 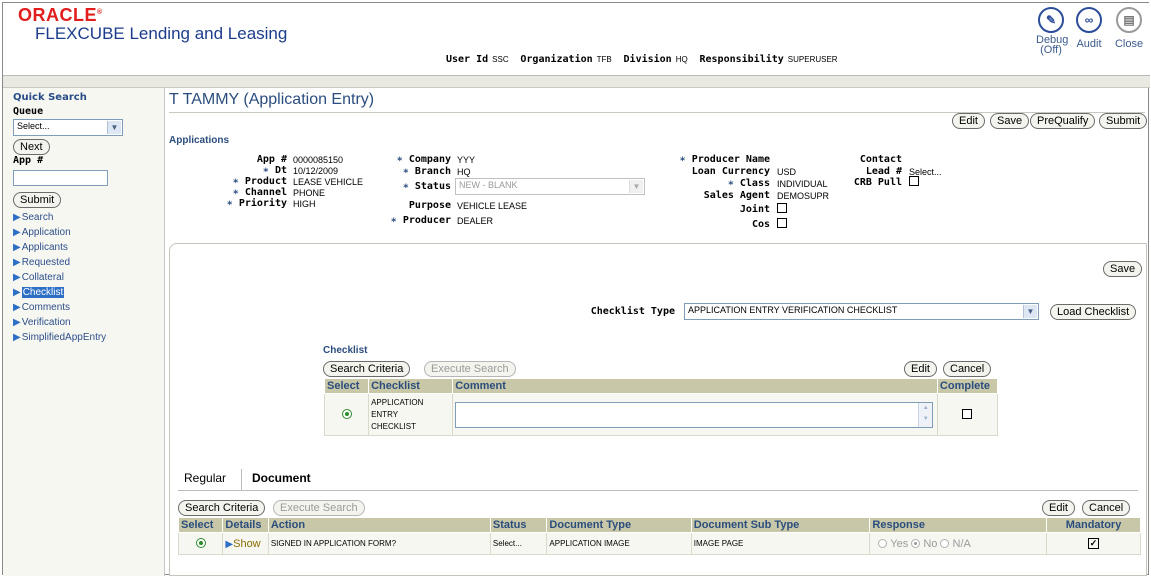 I want to click on save-button: Save, so click(x=1010, y=121).